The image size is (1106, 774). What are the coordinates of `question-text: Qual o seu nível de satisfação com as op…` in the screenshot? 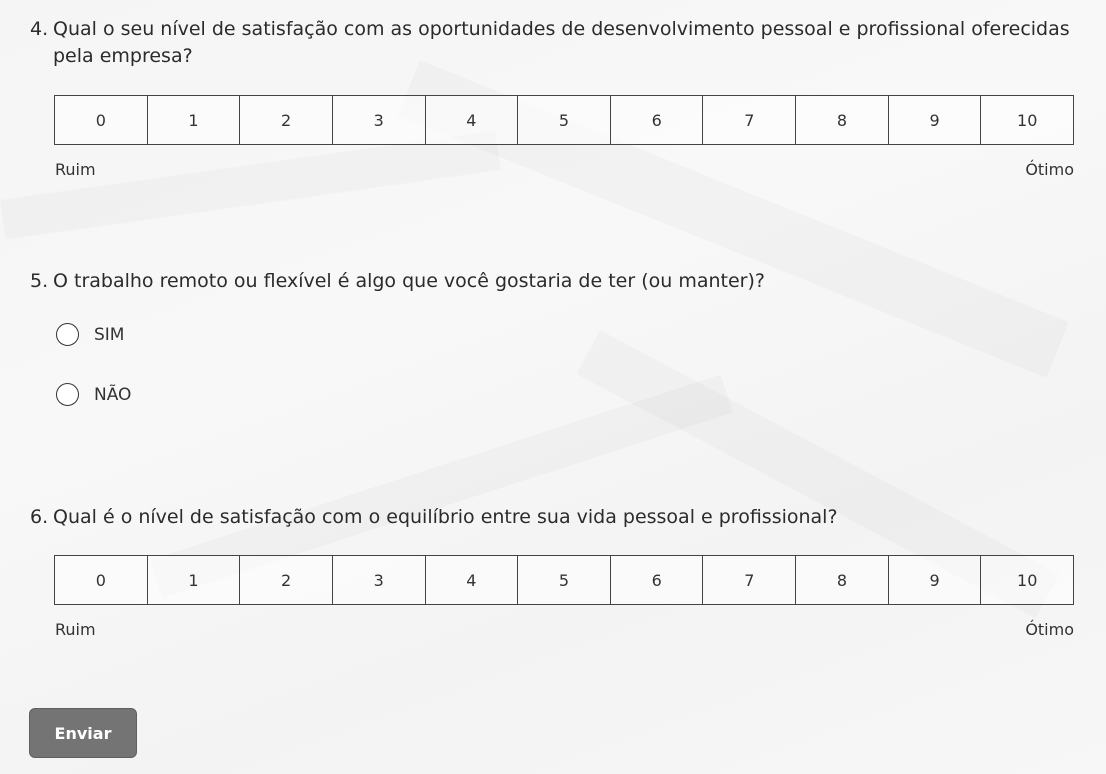 It's located at (561, 42).